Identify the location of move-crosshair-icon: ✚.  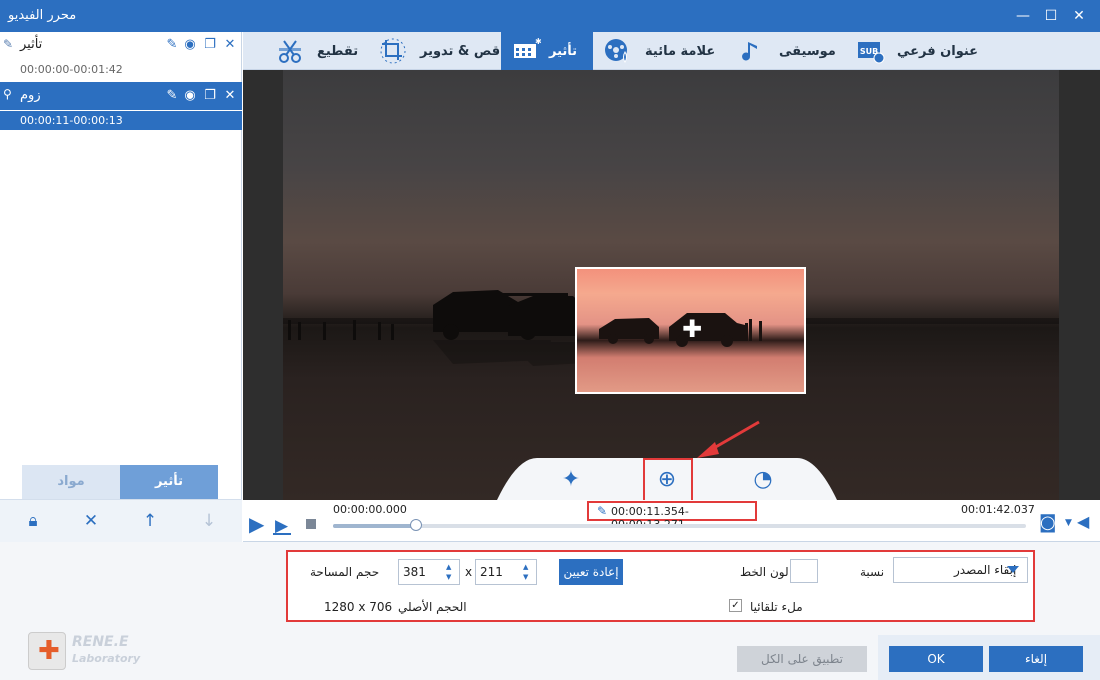
(692, 329).